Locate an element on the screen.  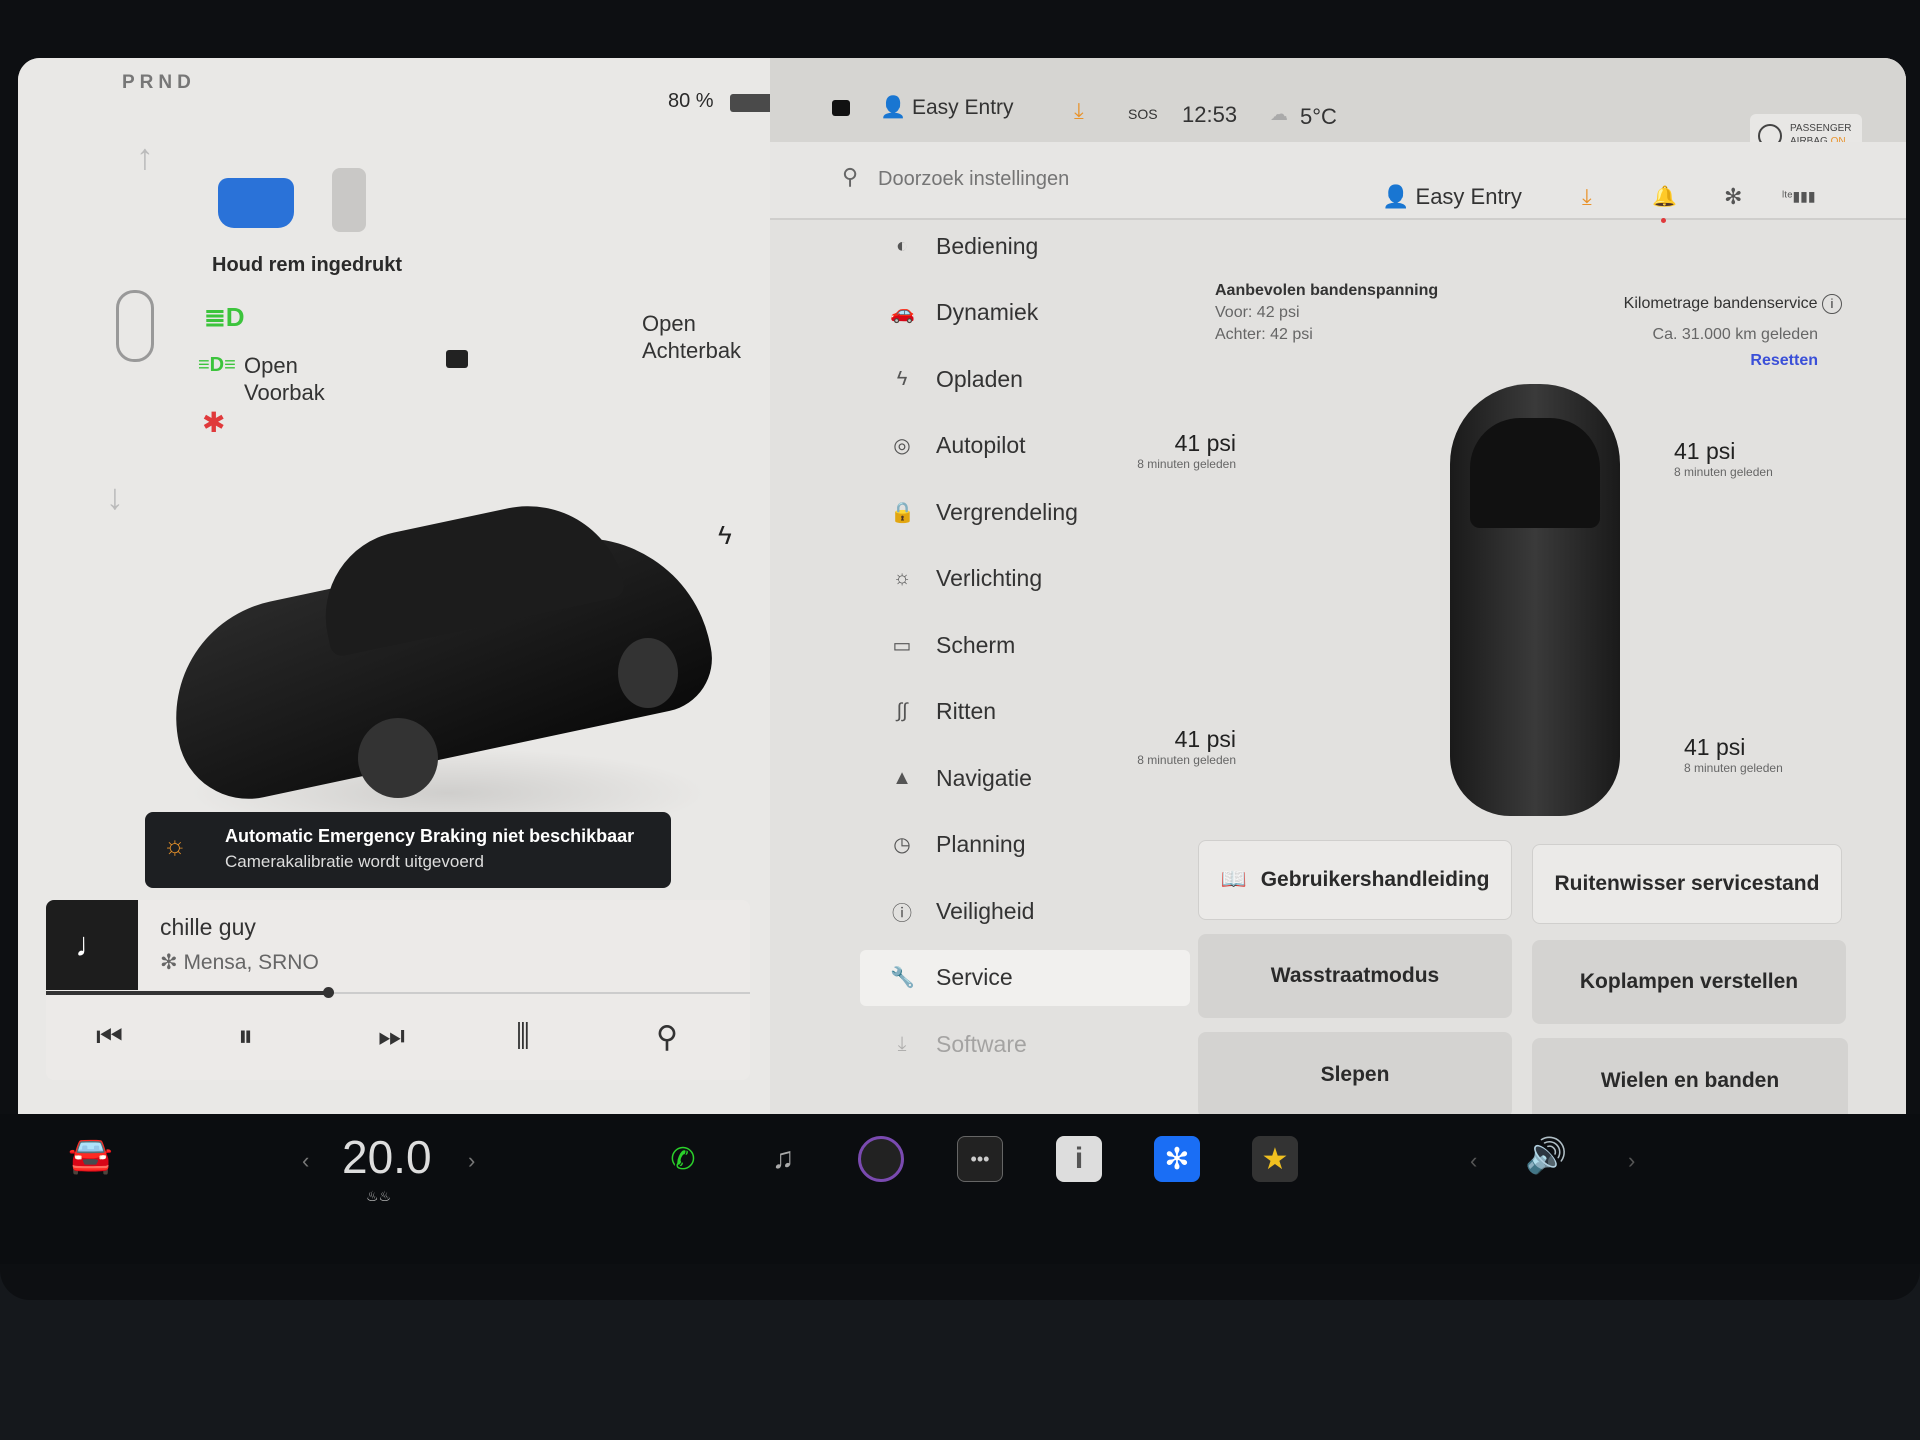
menu-item-planning: ◷ Planning is located at coordinates (1025, 845).